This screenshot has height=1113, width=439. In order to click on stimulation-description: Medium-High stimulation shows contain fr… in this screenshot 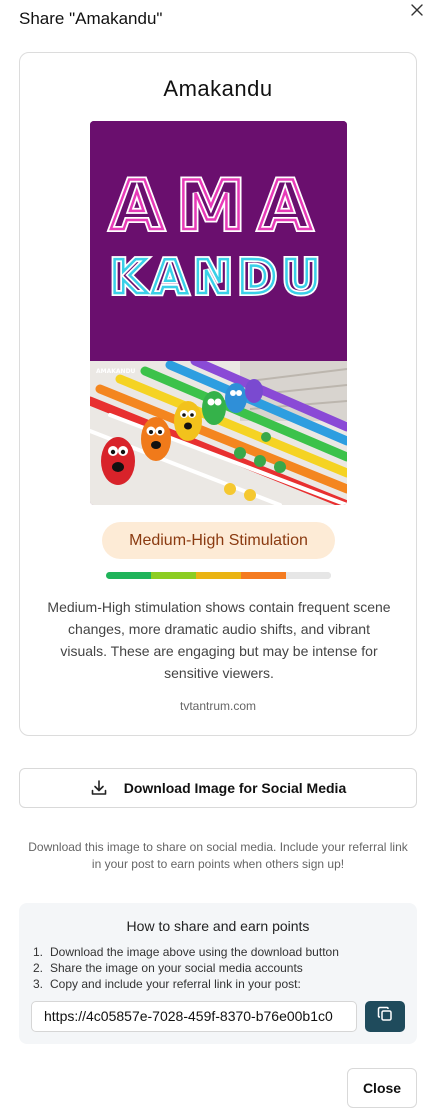, I will do `click(219, 640)`.